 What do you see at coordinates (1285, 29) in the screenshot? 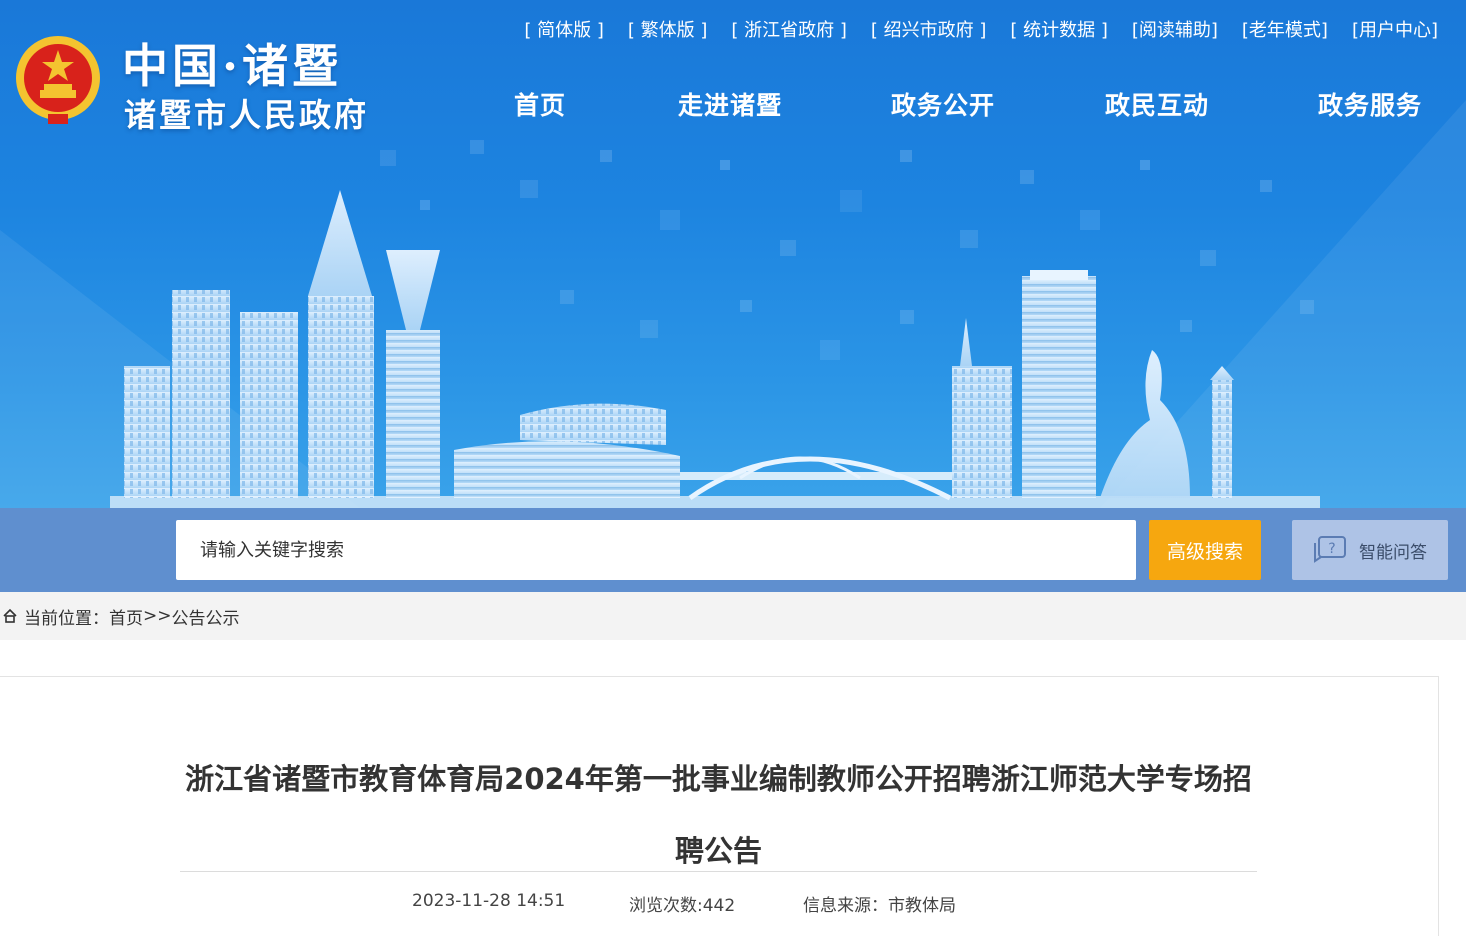
I see `link-elderly-mode: [老年模式]` at bounding box center [1285, 29].